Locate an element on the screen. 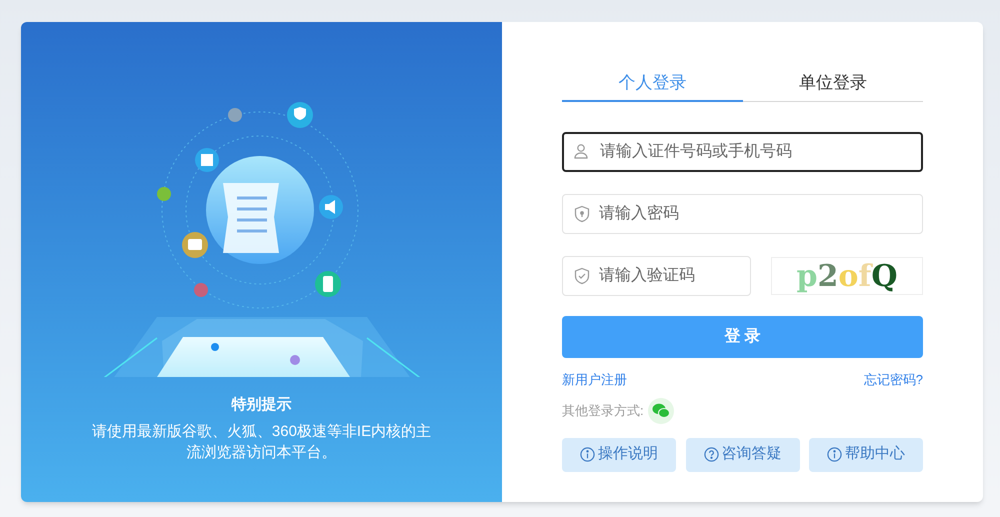 The width and height of the screenshot is (1000, 517). help-button: 帮助中心 is located at coordinates (866, 455).